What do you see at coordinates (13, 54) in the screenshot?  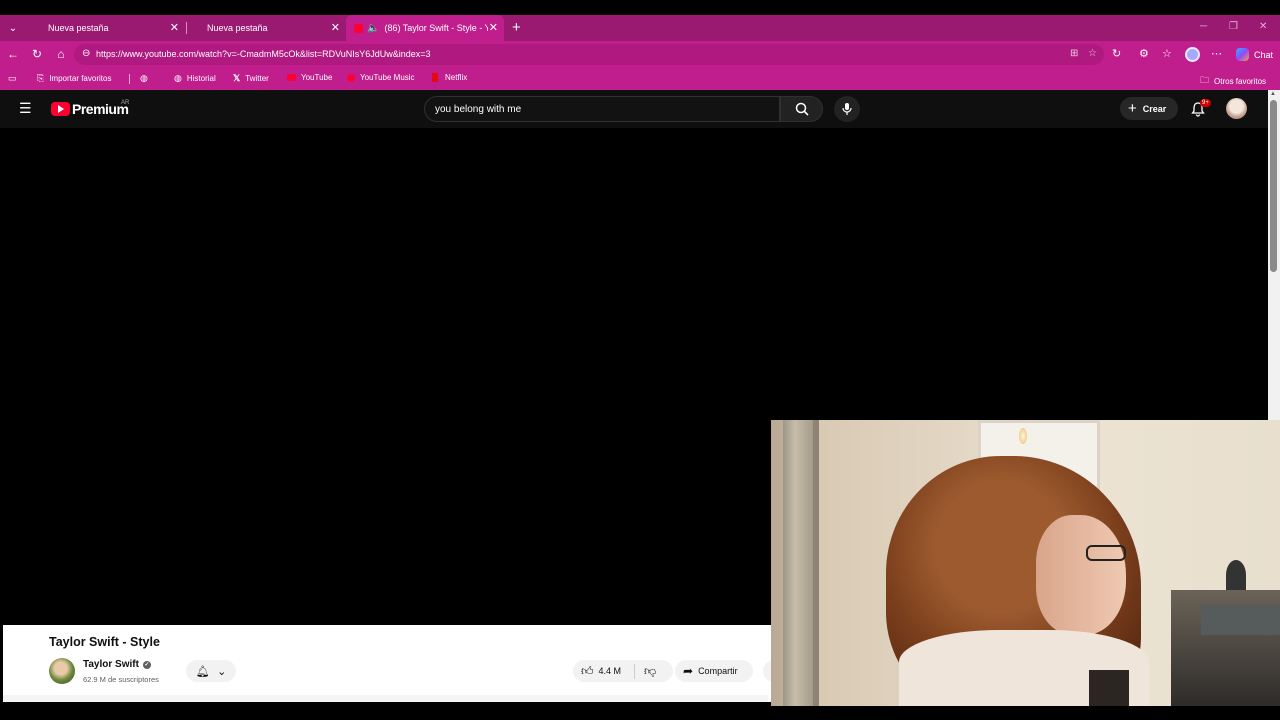 I see `back-arrow-icon: ←` at bounding box center [13, 54].